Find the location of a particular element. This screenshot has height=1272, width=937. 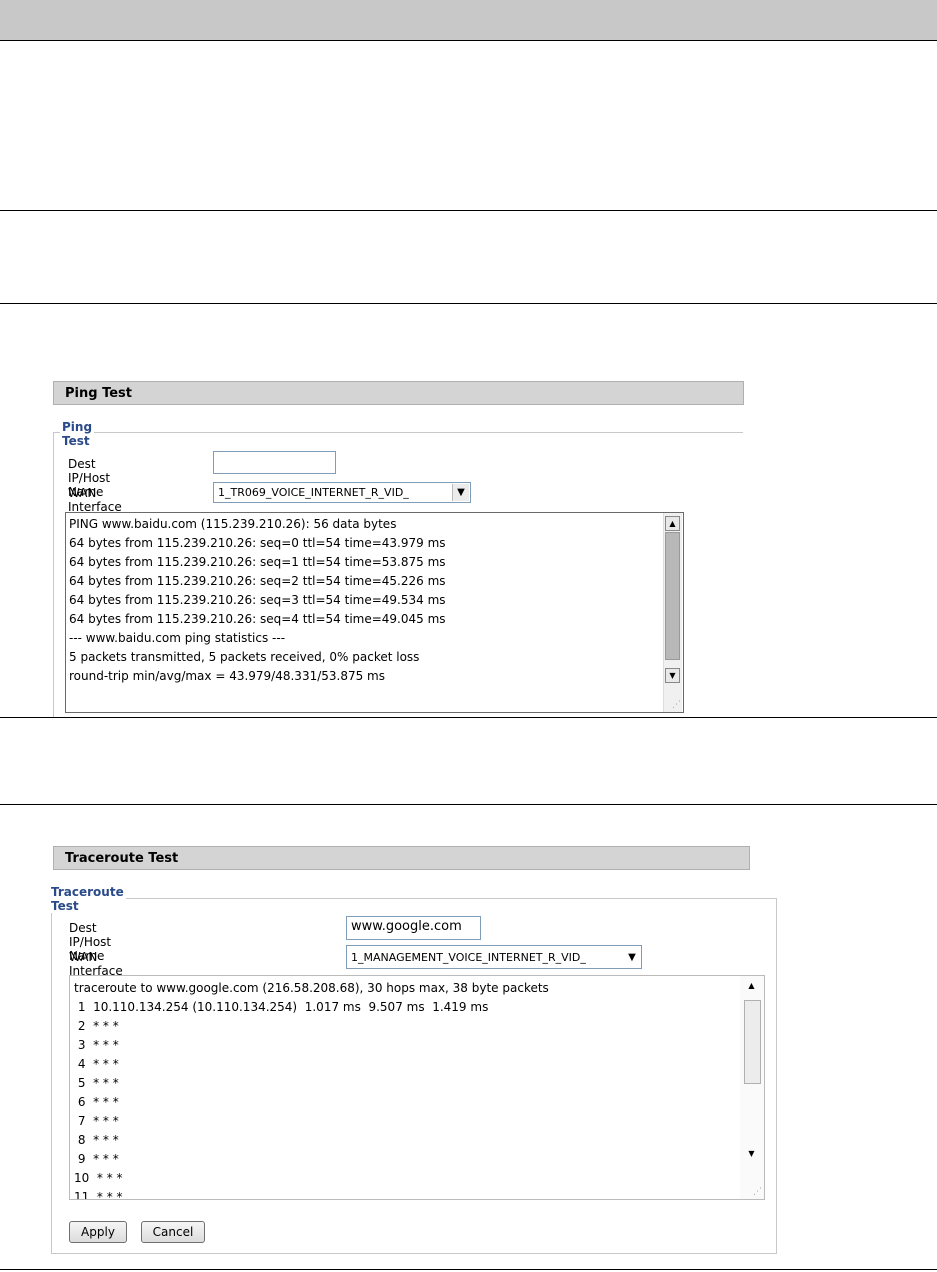

apply-button: Apply is located at coordinates (98, 1232).